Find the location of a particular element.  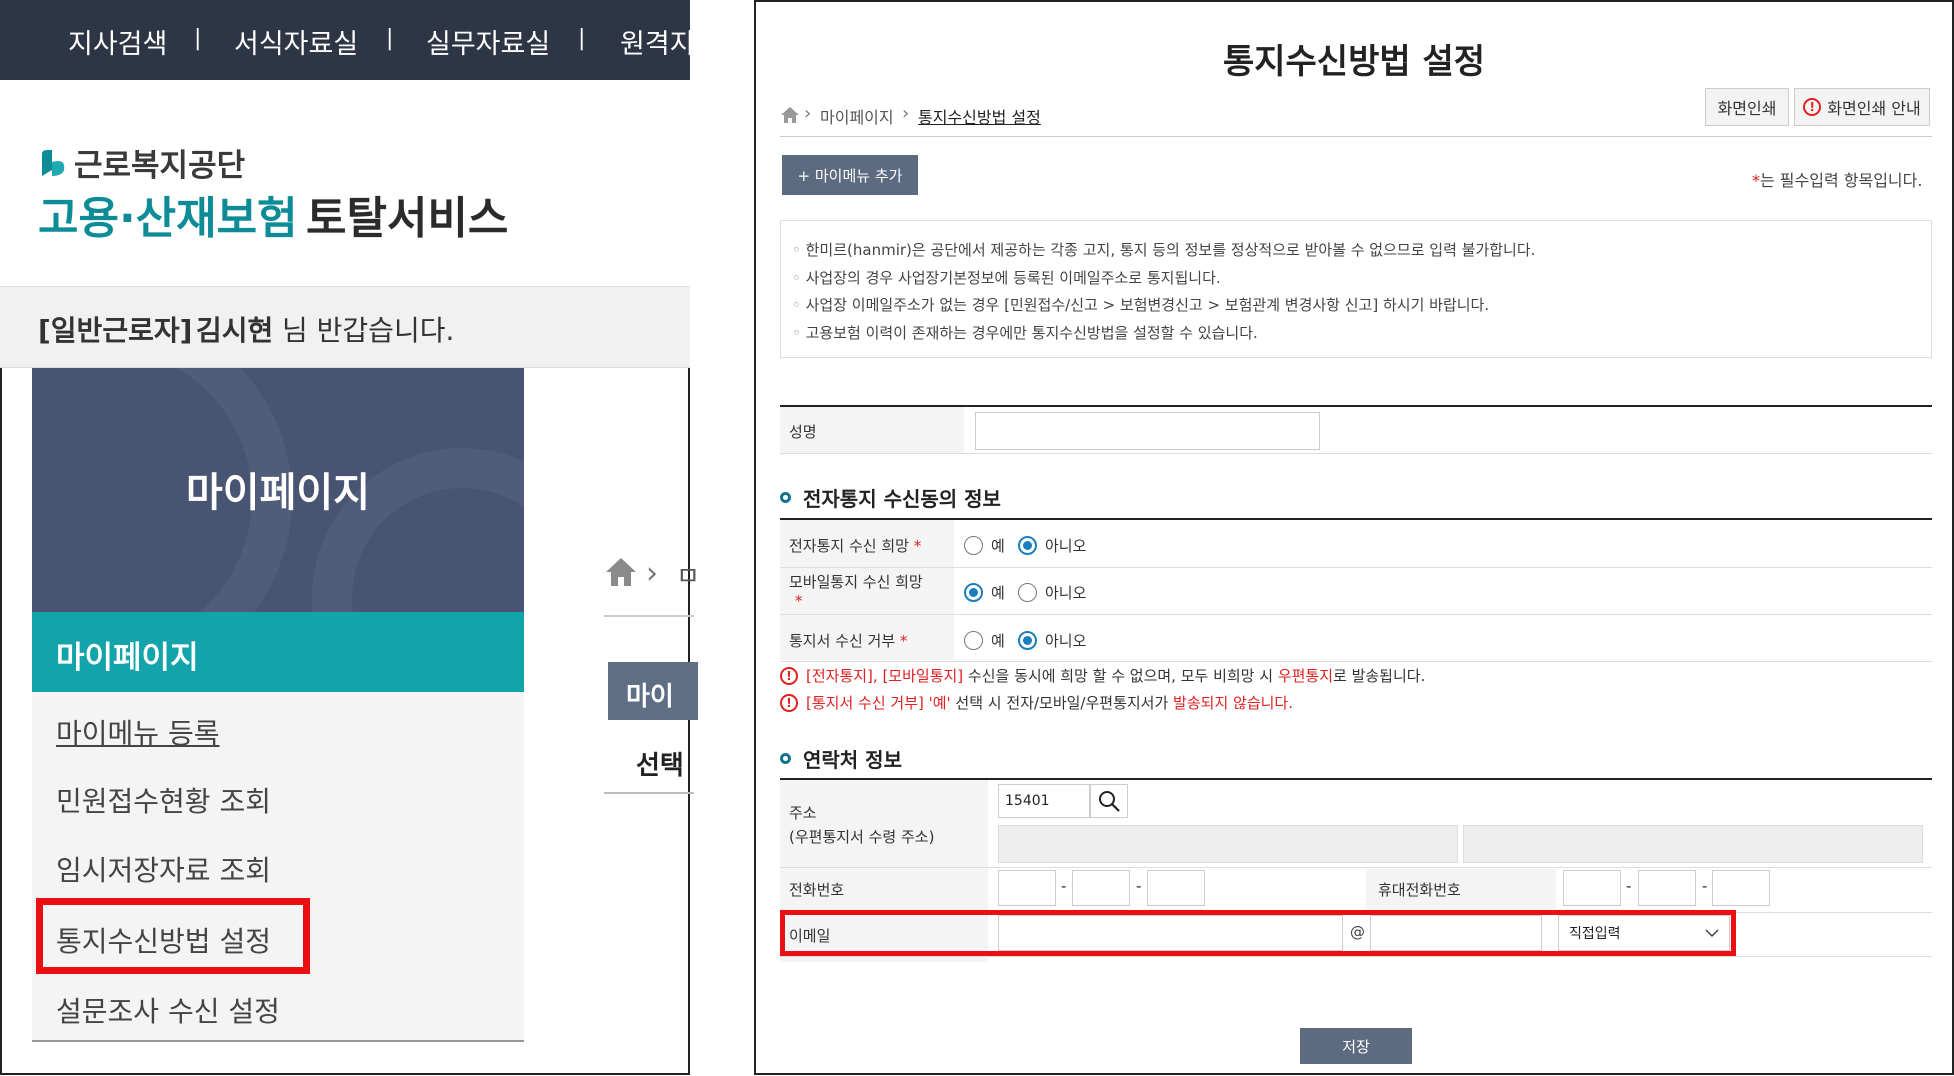

section-title-electronic: 전자통지 수신동의 정보 is located at coordinates (890, 497).